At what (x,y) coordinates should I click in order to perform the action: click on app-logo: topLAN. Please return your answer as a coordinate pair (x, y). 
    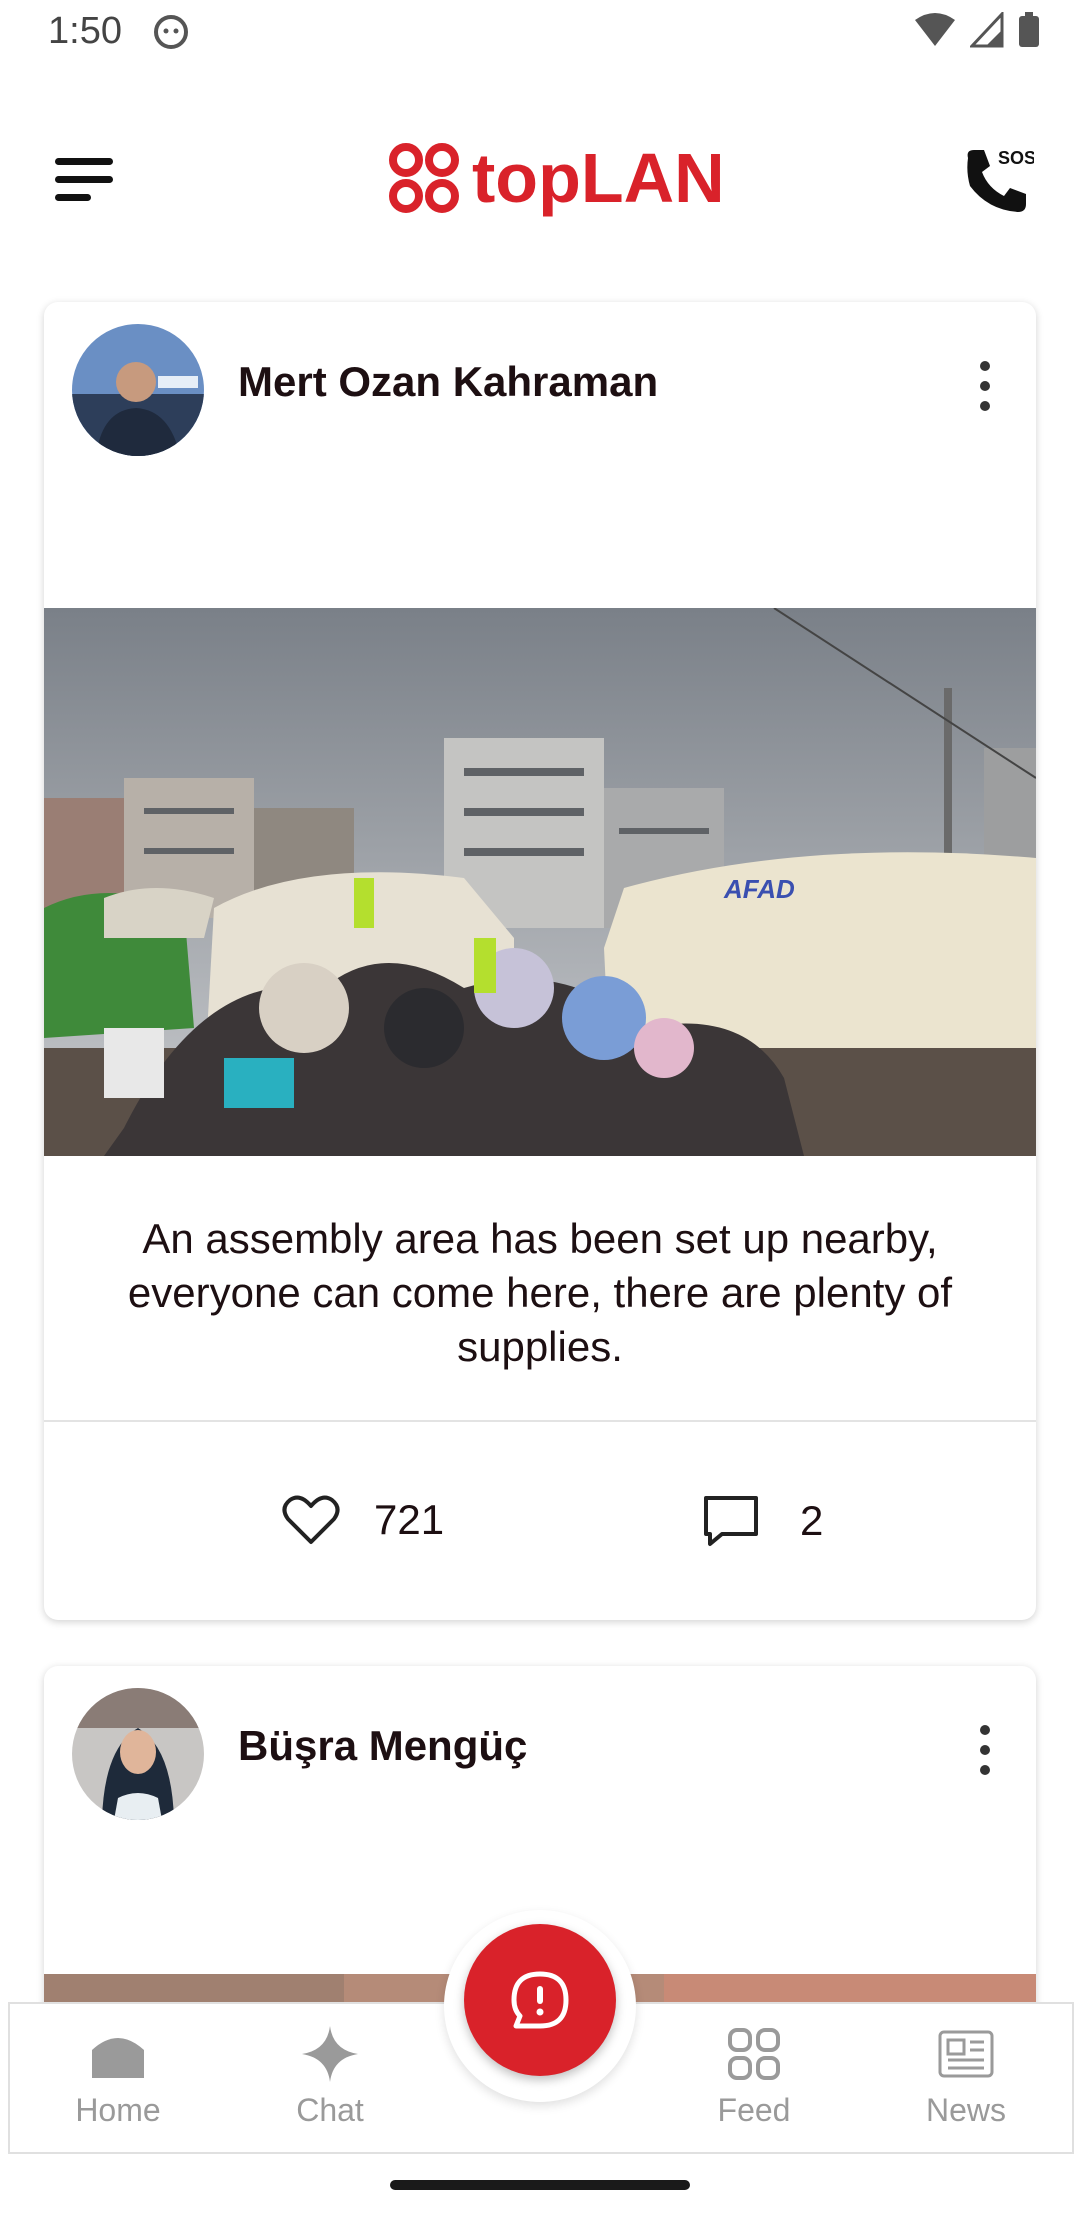
    Looking at the image, I should click on (555, 178).